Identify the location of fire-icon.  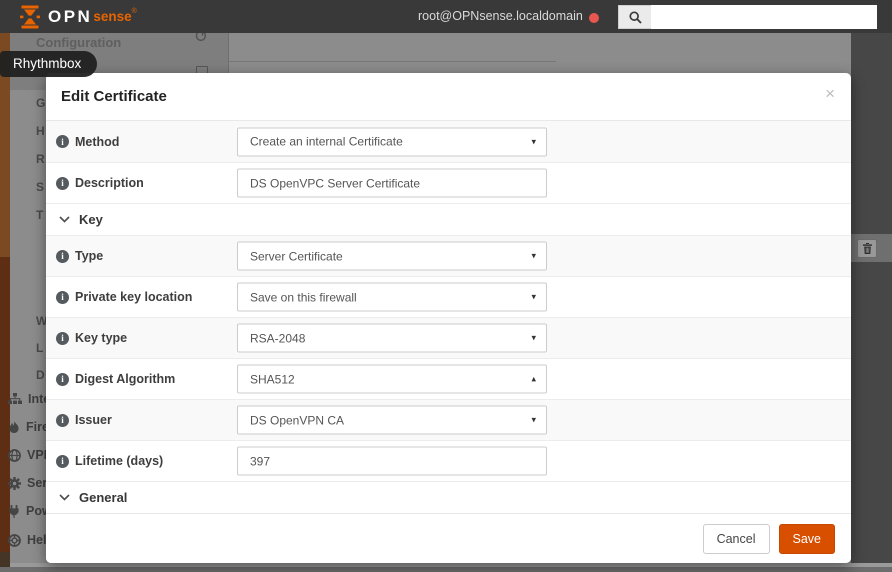
(14, 426).